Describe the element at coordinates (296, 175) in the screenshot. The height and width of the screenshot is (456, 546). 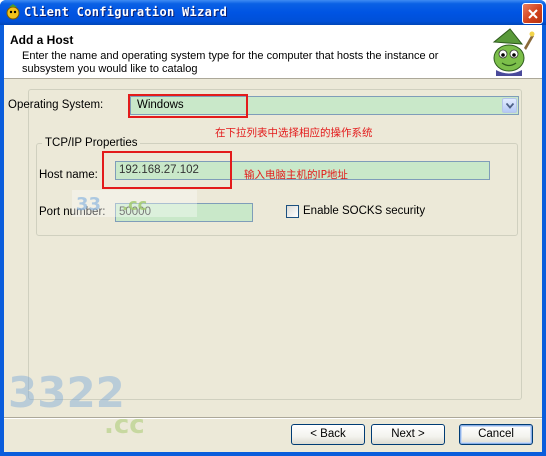
I see `host-annotation: 输入电脑主机的IP地址` at that location.